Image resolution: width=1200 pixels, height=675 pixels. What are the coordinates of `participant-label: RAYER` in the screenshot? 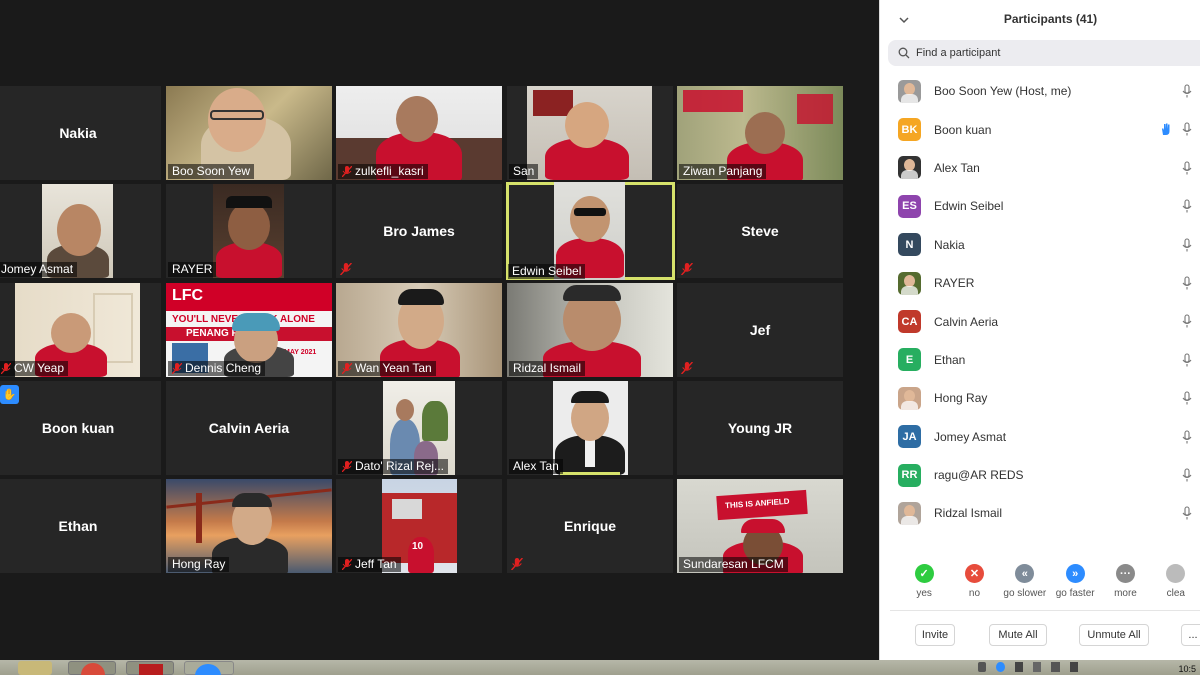 It's located at (192, 269).